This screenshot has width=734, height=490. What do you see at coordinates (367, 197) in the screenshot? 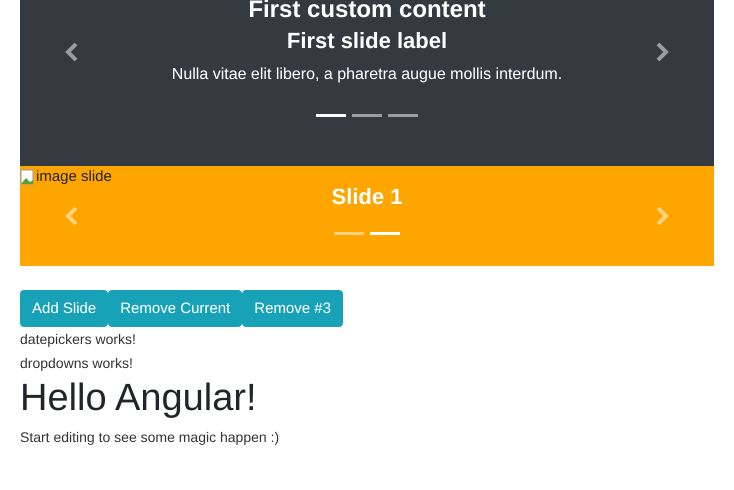
I see `slide-caption-title: Slide 1` at bounding box center [367, 197].